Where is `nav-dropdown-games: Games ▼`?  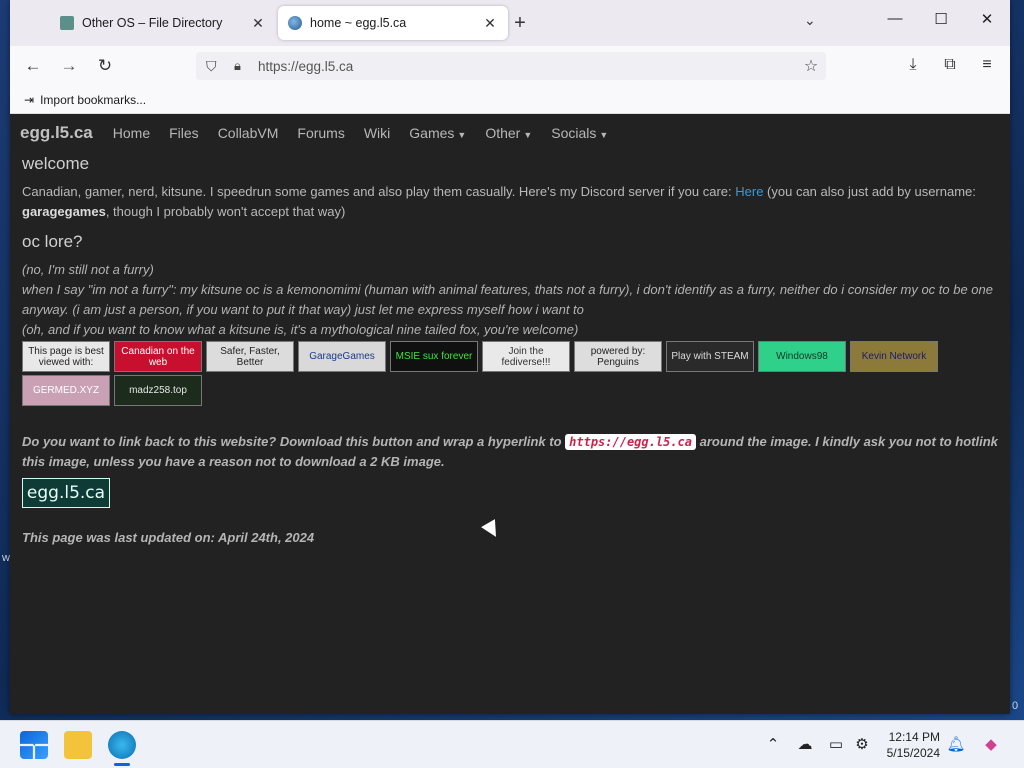 nav-dropdown-games: Games ▼ is located at coordinates (437, 133).